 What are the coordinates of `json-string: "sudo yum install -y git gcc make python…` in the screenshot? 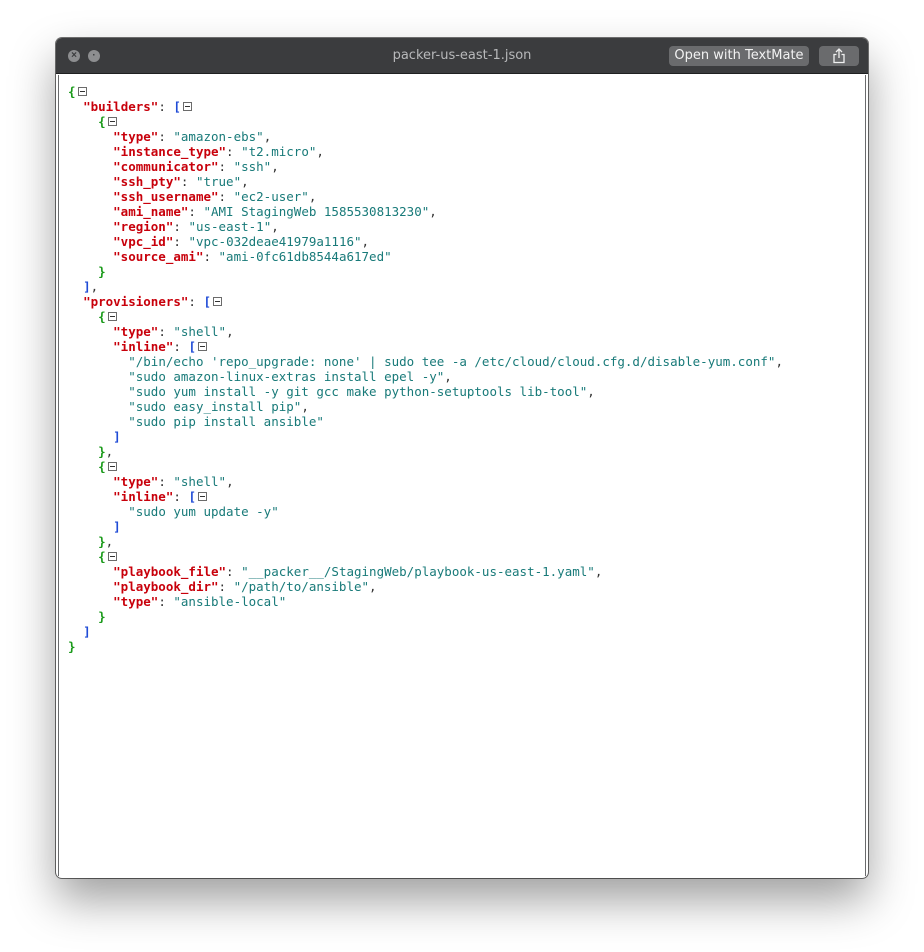 It's located at (358, 391).